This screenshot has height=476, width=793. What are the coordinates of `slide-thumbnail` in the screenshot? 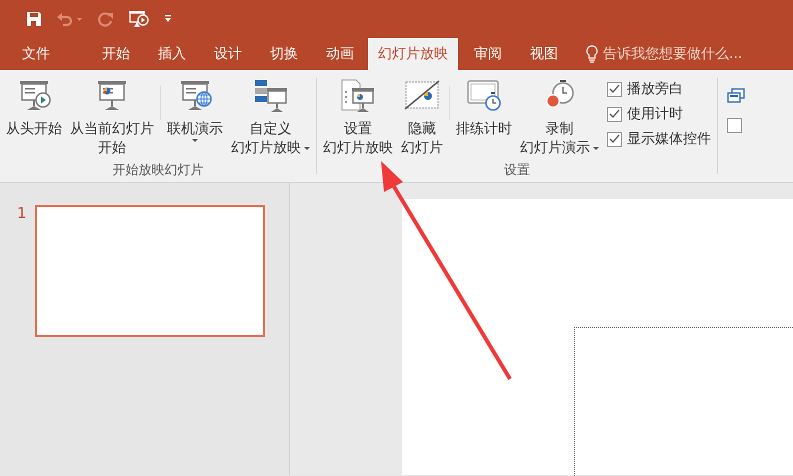 It's located at (149, 271).